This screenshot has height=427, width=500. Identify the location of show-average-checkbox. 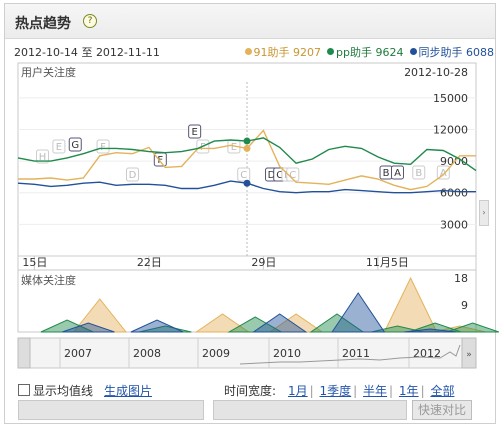
(24, 390).